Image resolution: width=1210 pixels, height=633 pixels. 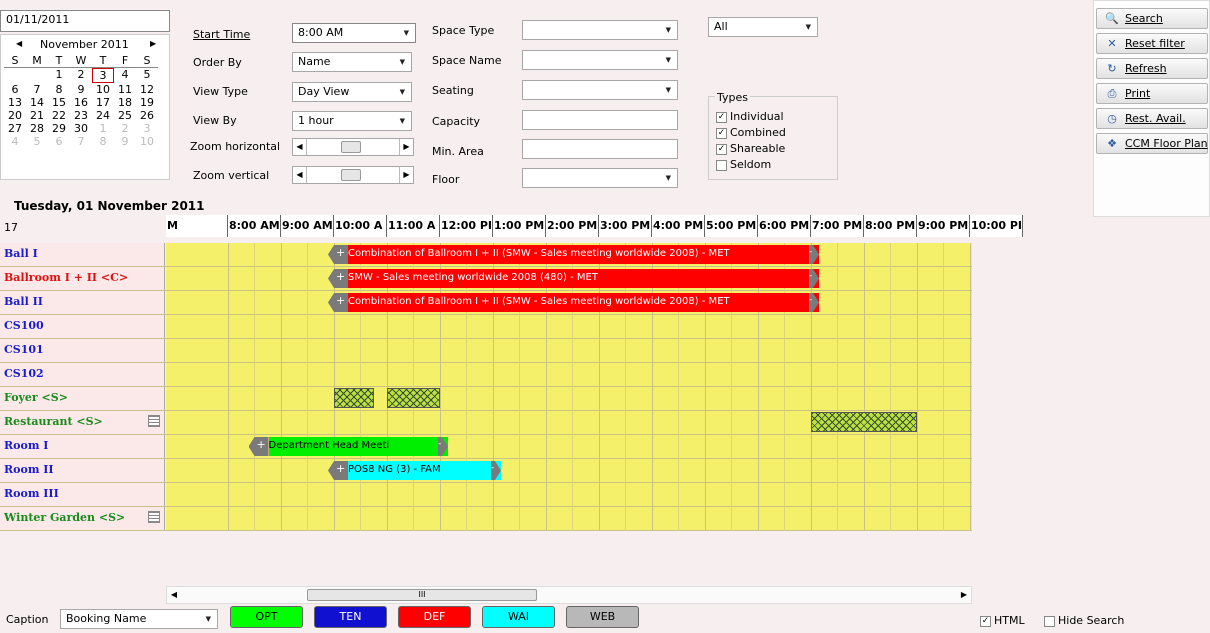 I want to click on room-label: Ball II, so click(x=82, y=302).